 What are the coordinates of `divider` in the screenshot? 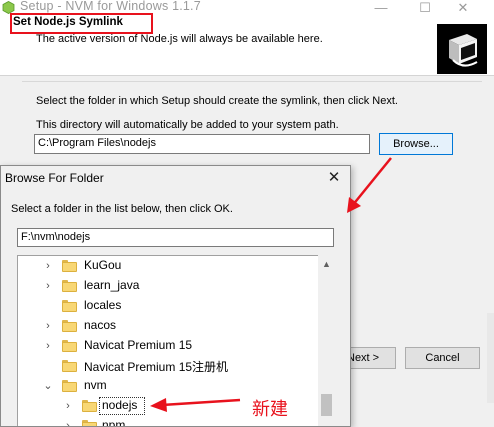 It's located at (252, 81).